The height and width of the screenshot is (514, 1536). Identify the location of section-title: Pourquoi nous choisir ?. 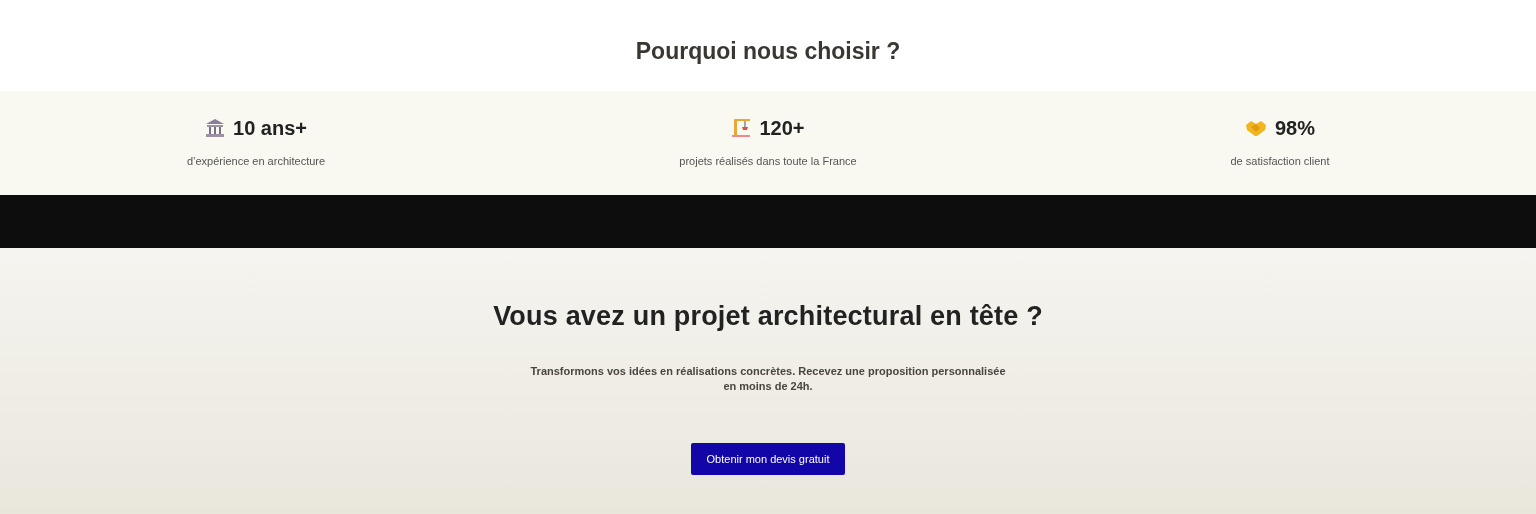
(768, 51).